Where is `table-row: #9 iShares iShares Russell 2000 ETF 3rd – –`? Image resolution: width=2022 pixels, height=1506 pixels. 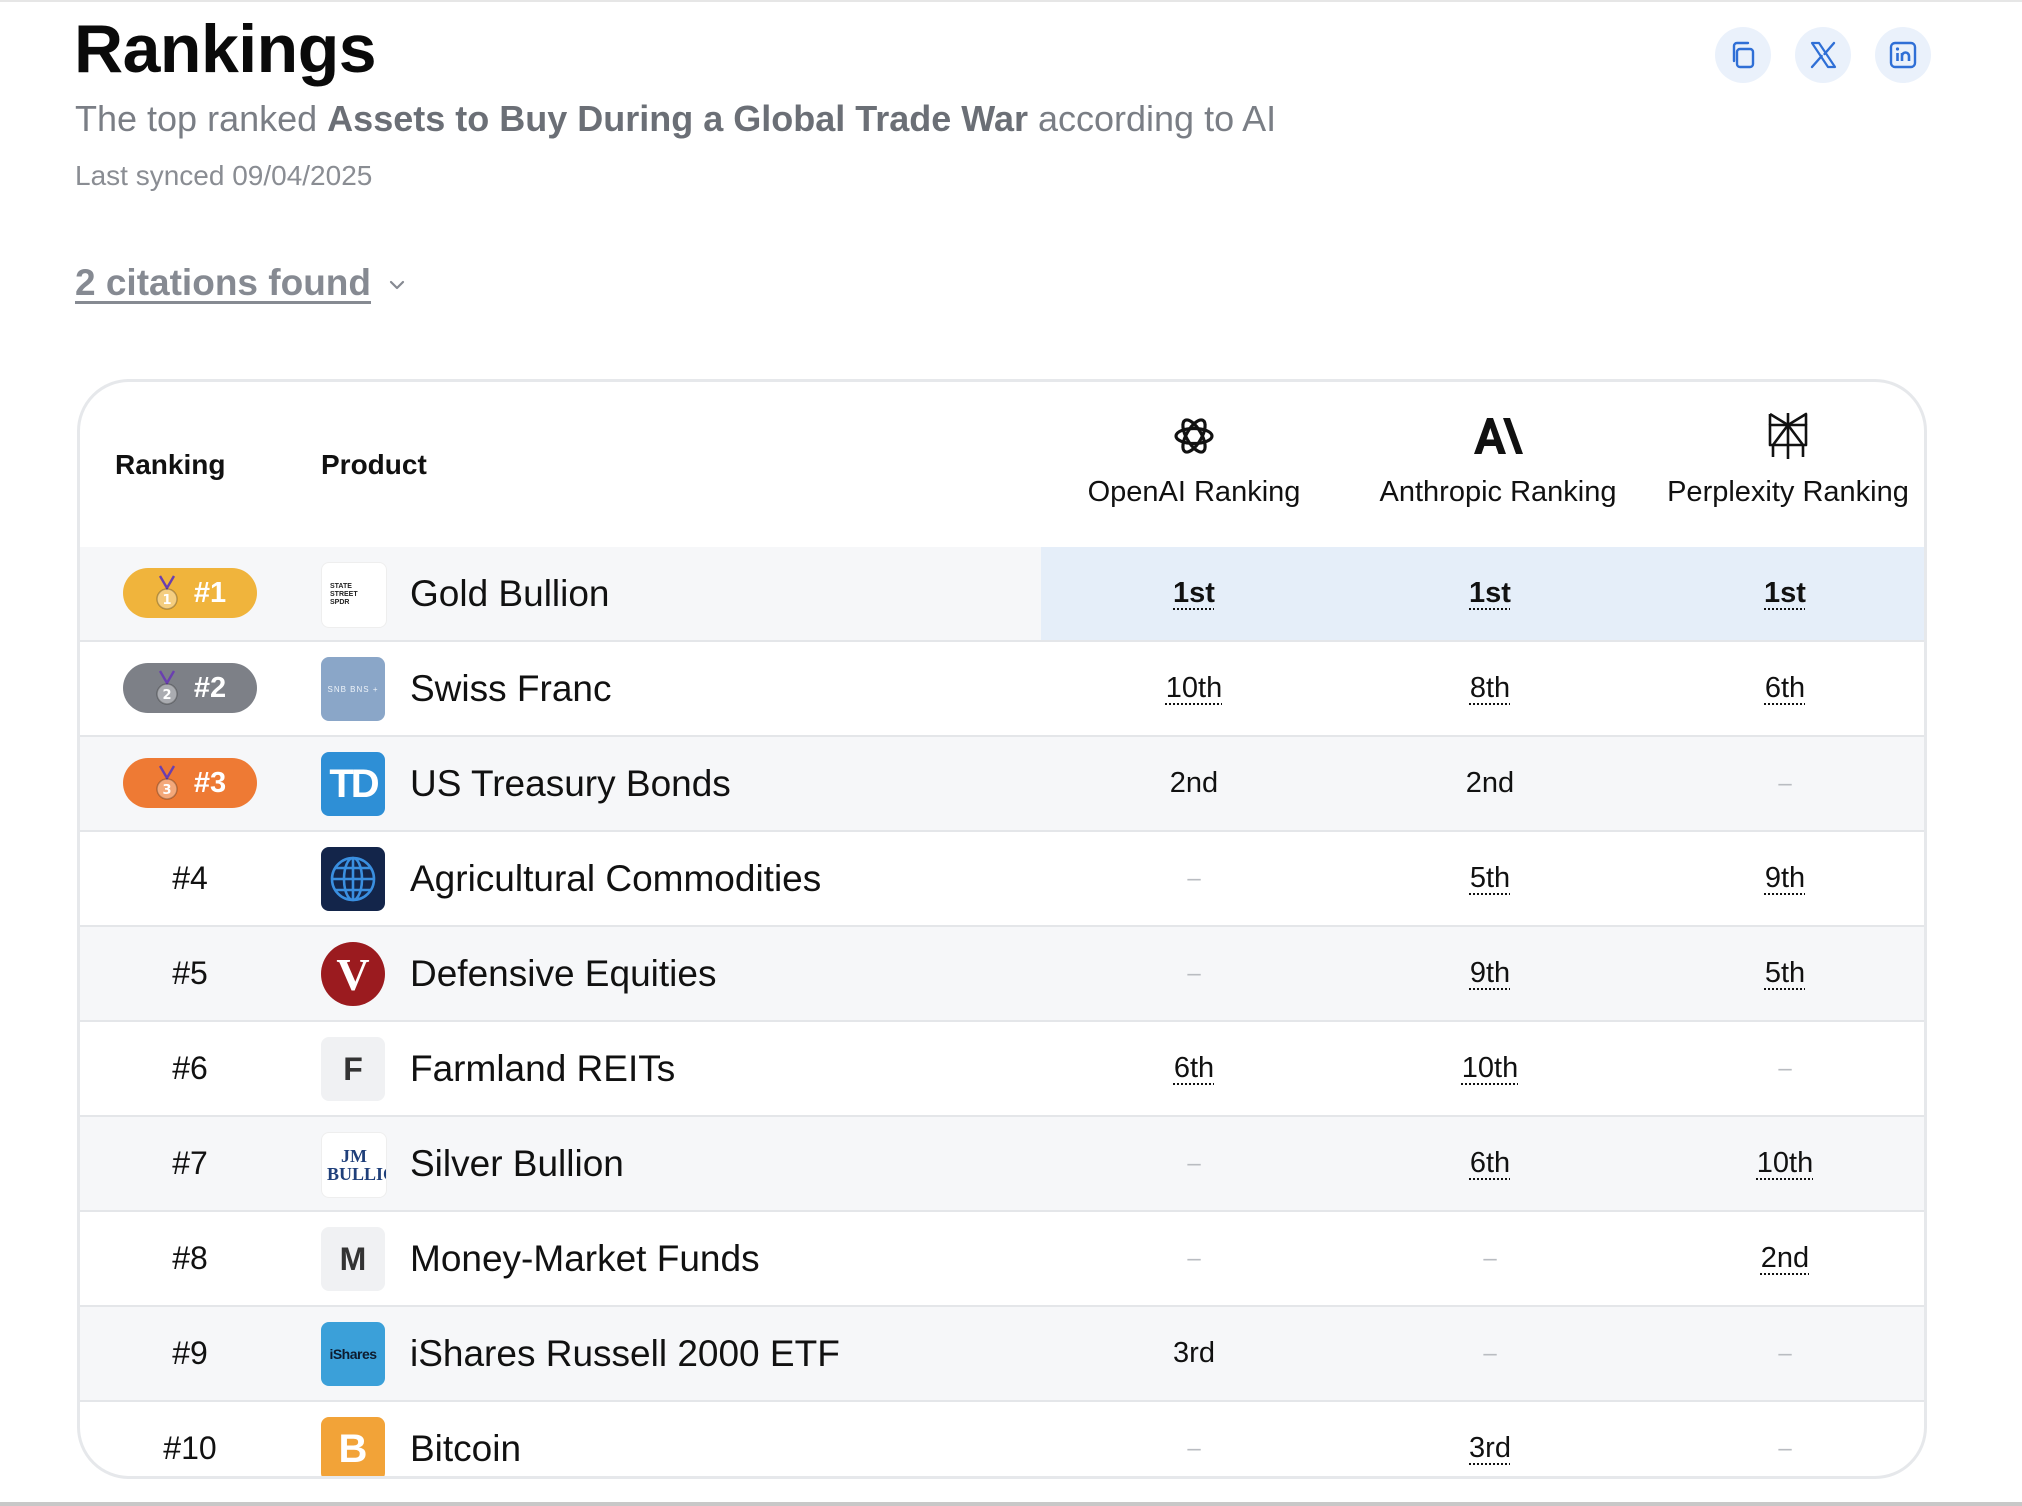 table-row: #9 iShares iShares Russell 2000 ETF 3rd – – is located at coordinates (1002, 1354).